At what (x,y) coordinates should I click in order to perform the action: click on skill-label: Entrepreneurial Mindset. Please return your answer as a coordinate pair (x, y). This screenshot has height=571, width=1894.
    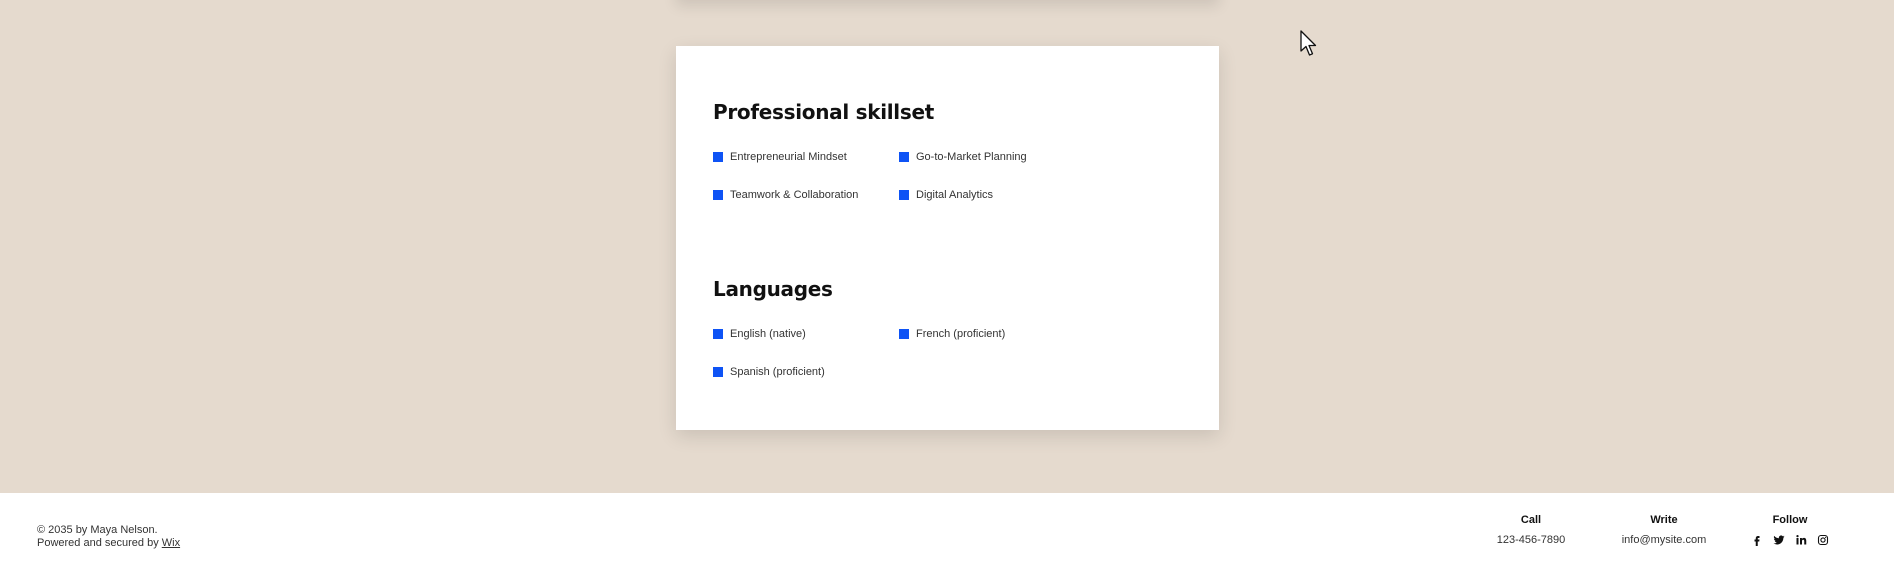
    Looking at the image, I should click on (788, 157).